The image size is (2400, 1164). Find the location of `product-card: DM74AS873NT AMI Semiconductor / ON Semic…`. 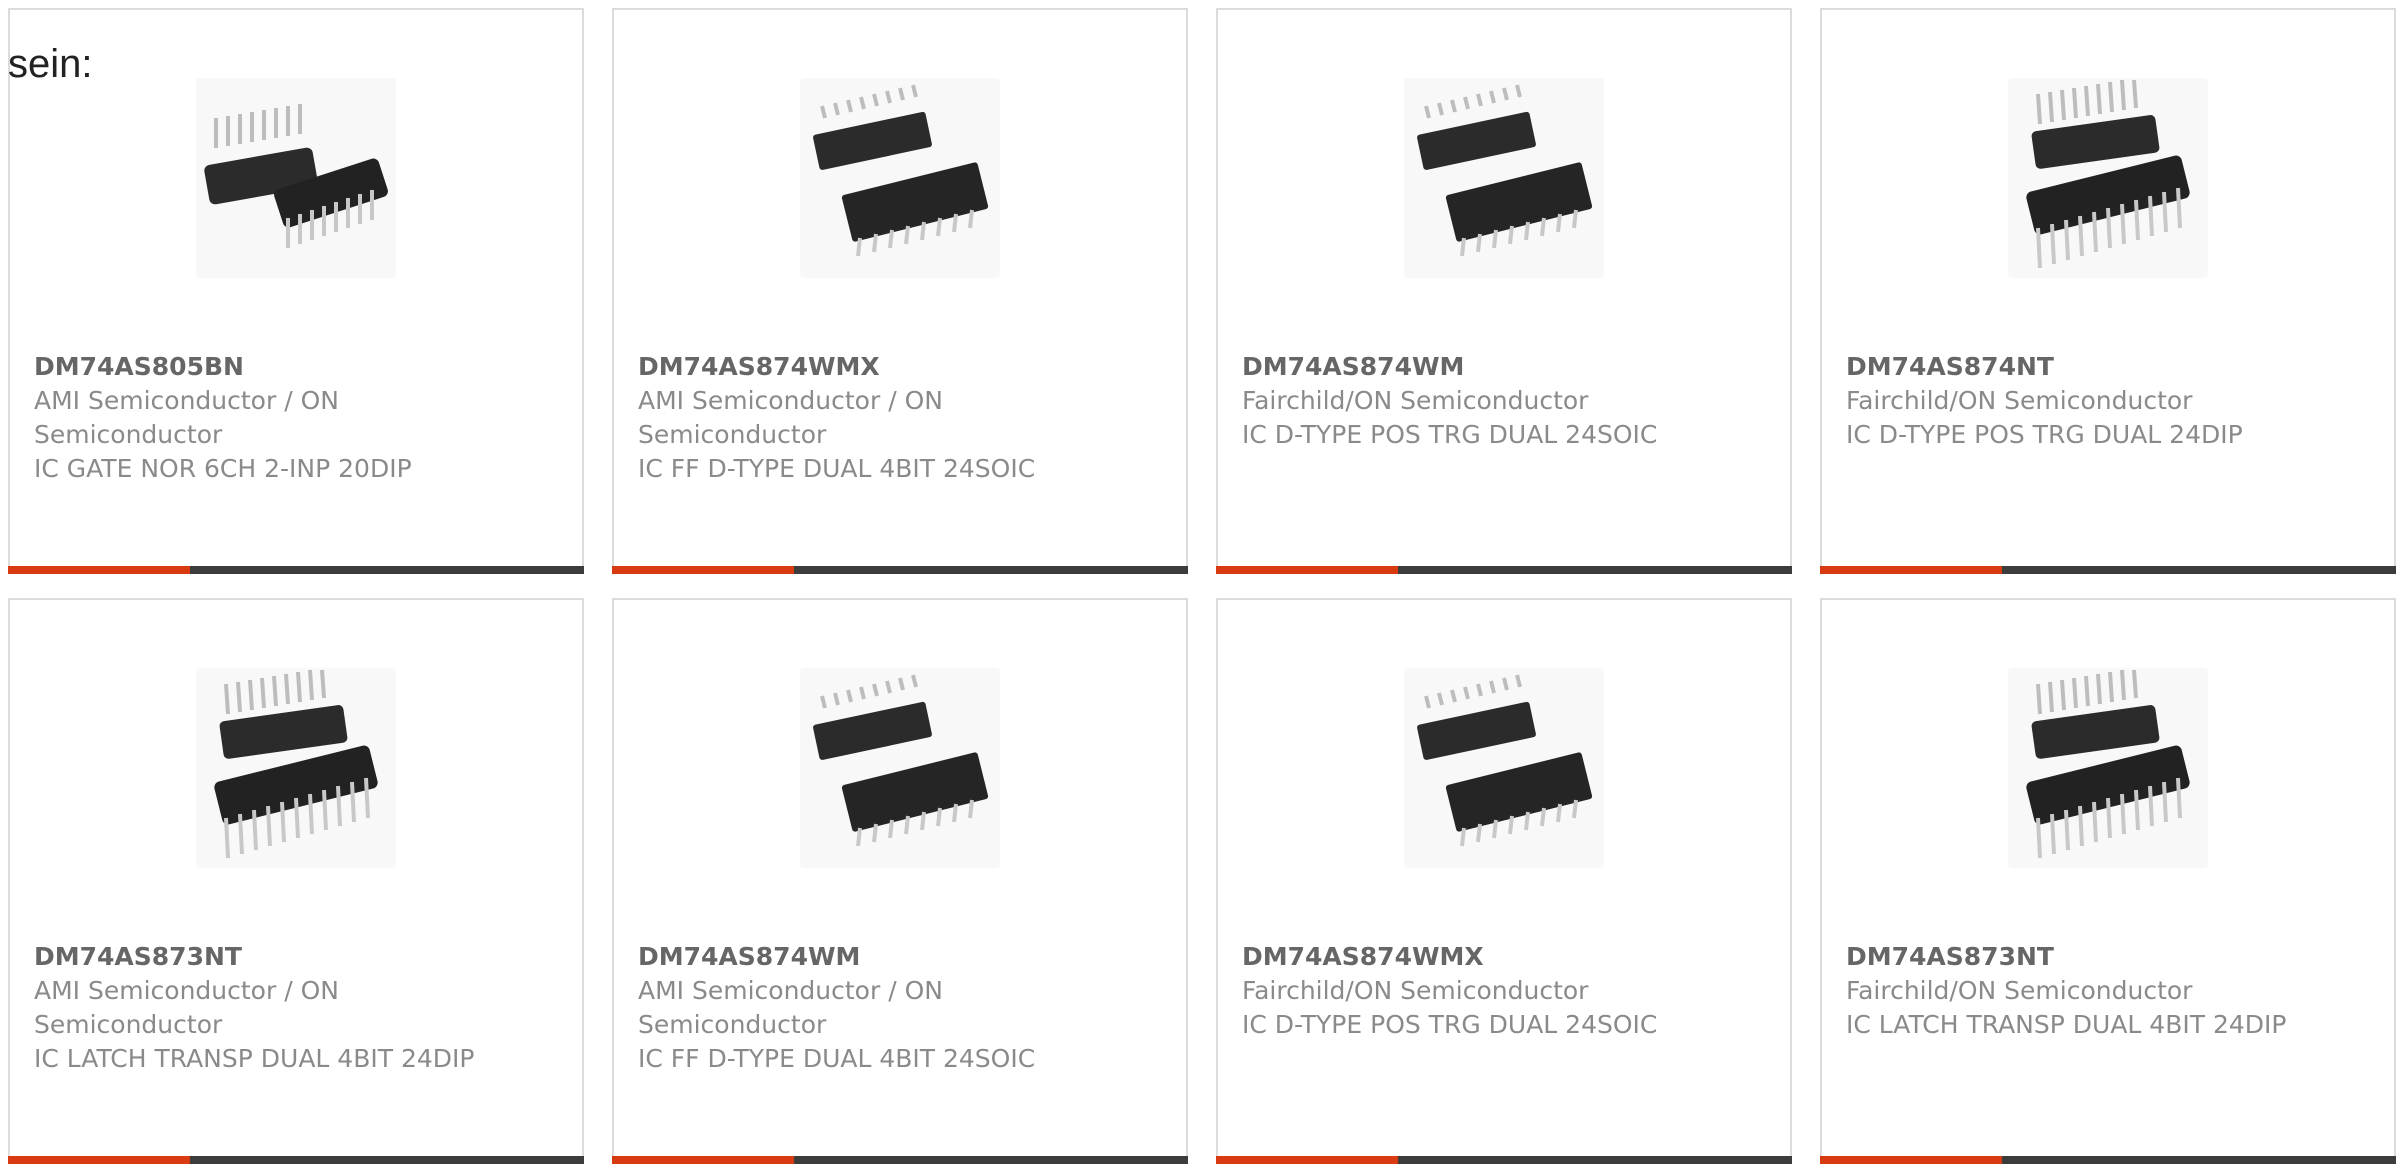

product-card: DM74AS873NT AMI Semiconductor / ON Semic… is located at coordinates (296, 881).